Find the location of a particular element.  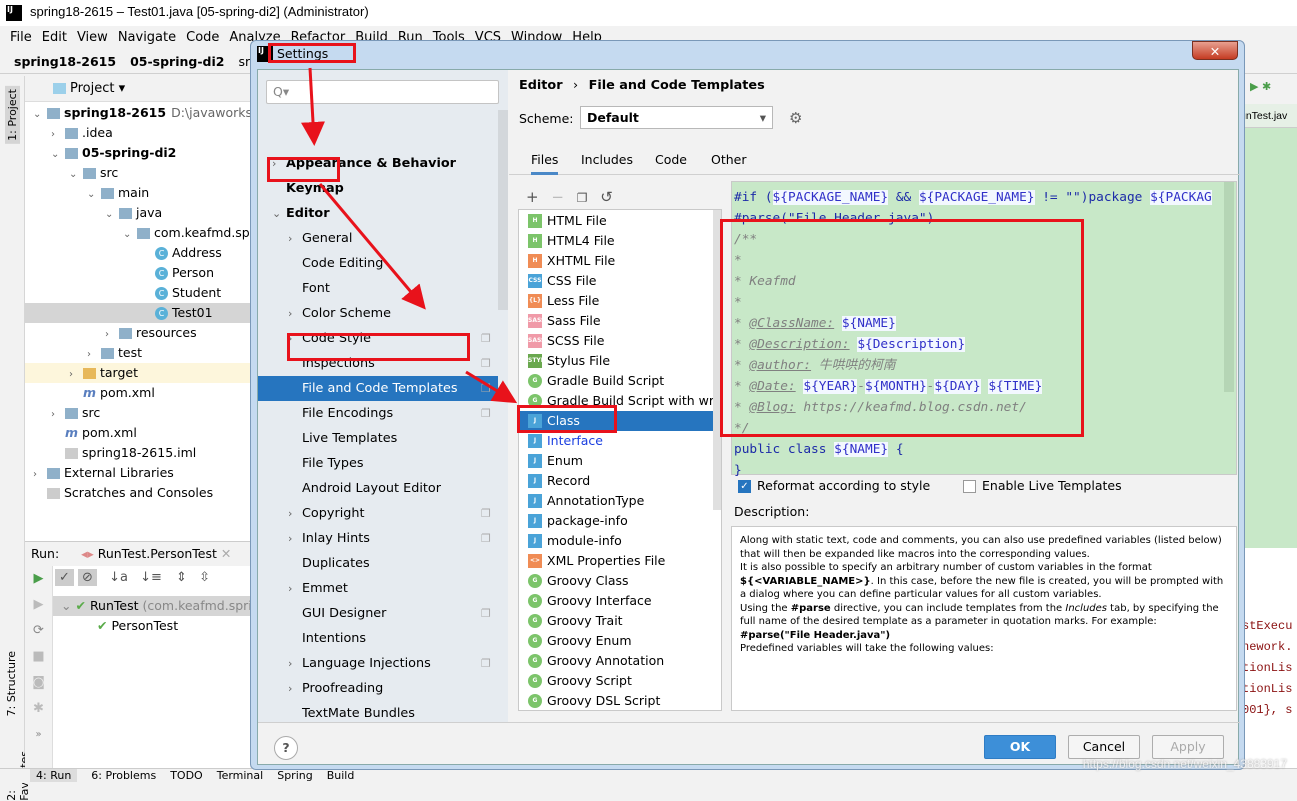

arrow-templates-to-class is located at coordinates (491, 387).